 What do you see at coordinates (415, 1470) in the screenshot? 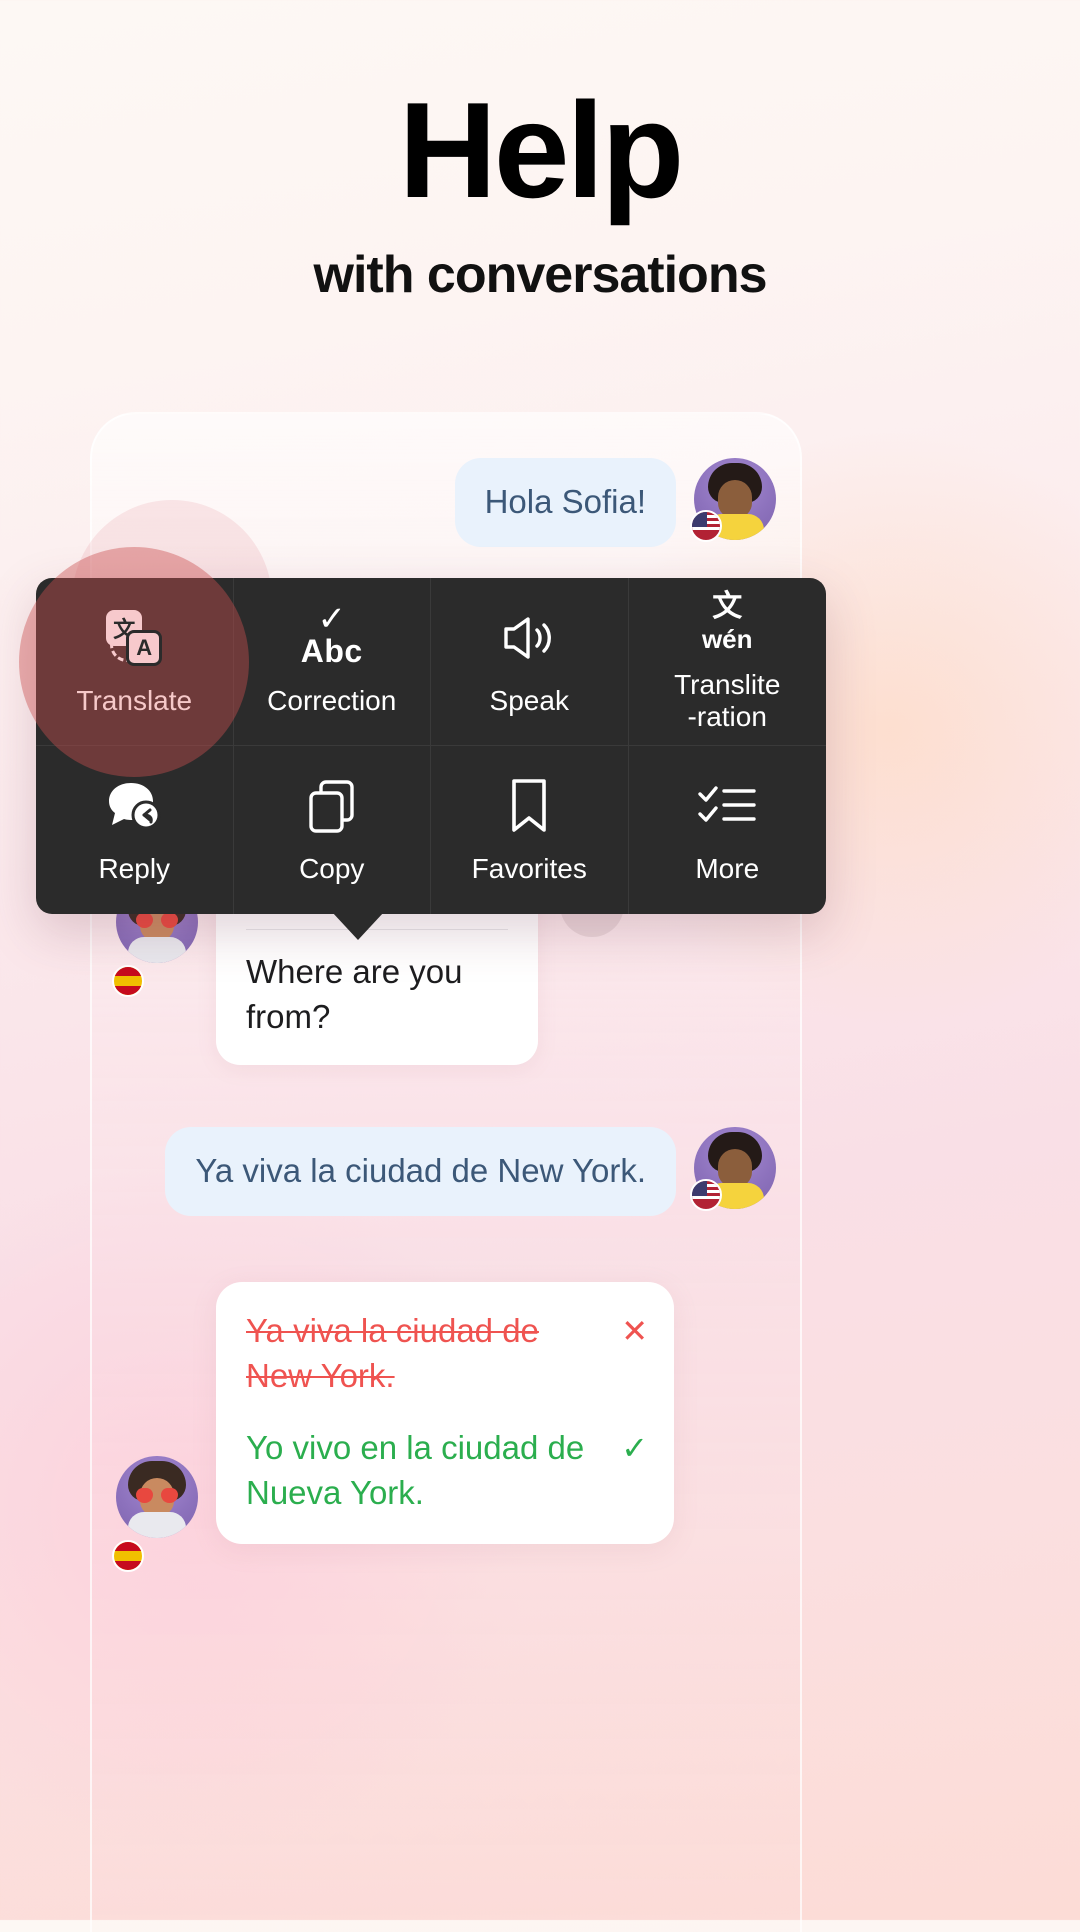
I see `correction-right-text: Yo vivo en la ciudad de Nueva York.` at bounding box center [415, 1470].